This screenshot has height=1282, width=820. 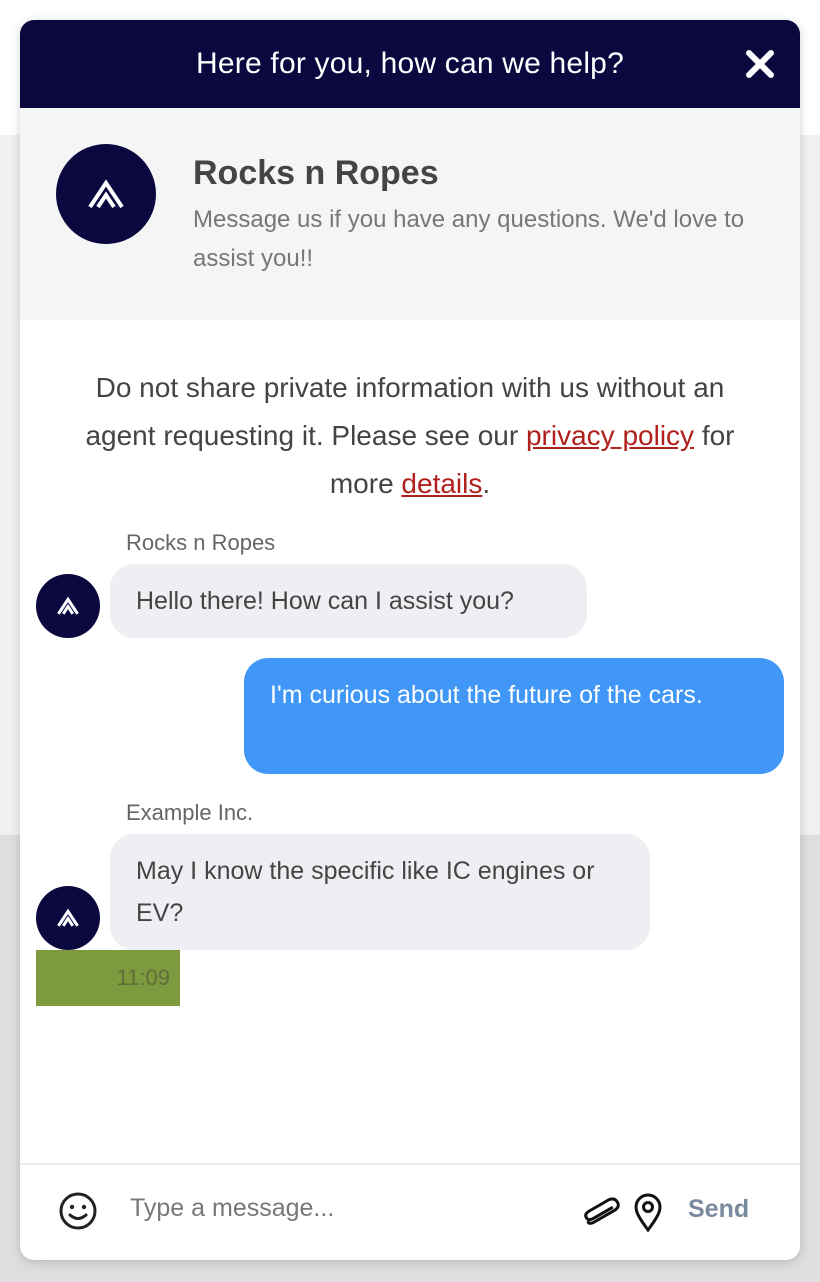 What do you see at coordinates (486, 483) in the screenshot?
I see `notice-text-after: .` at bounding box center [486, 483].